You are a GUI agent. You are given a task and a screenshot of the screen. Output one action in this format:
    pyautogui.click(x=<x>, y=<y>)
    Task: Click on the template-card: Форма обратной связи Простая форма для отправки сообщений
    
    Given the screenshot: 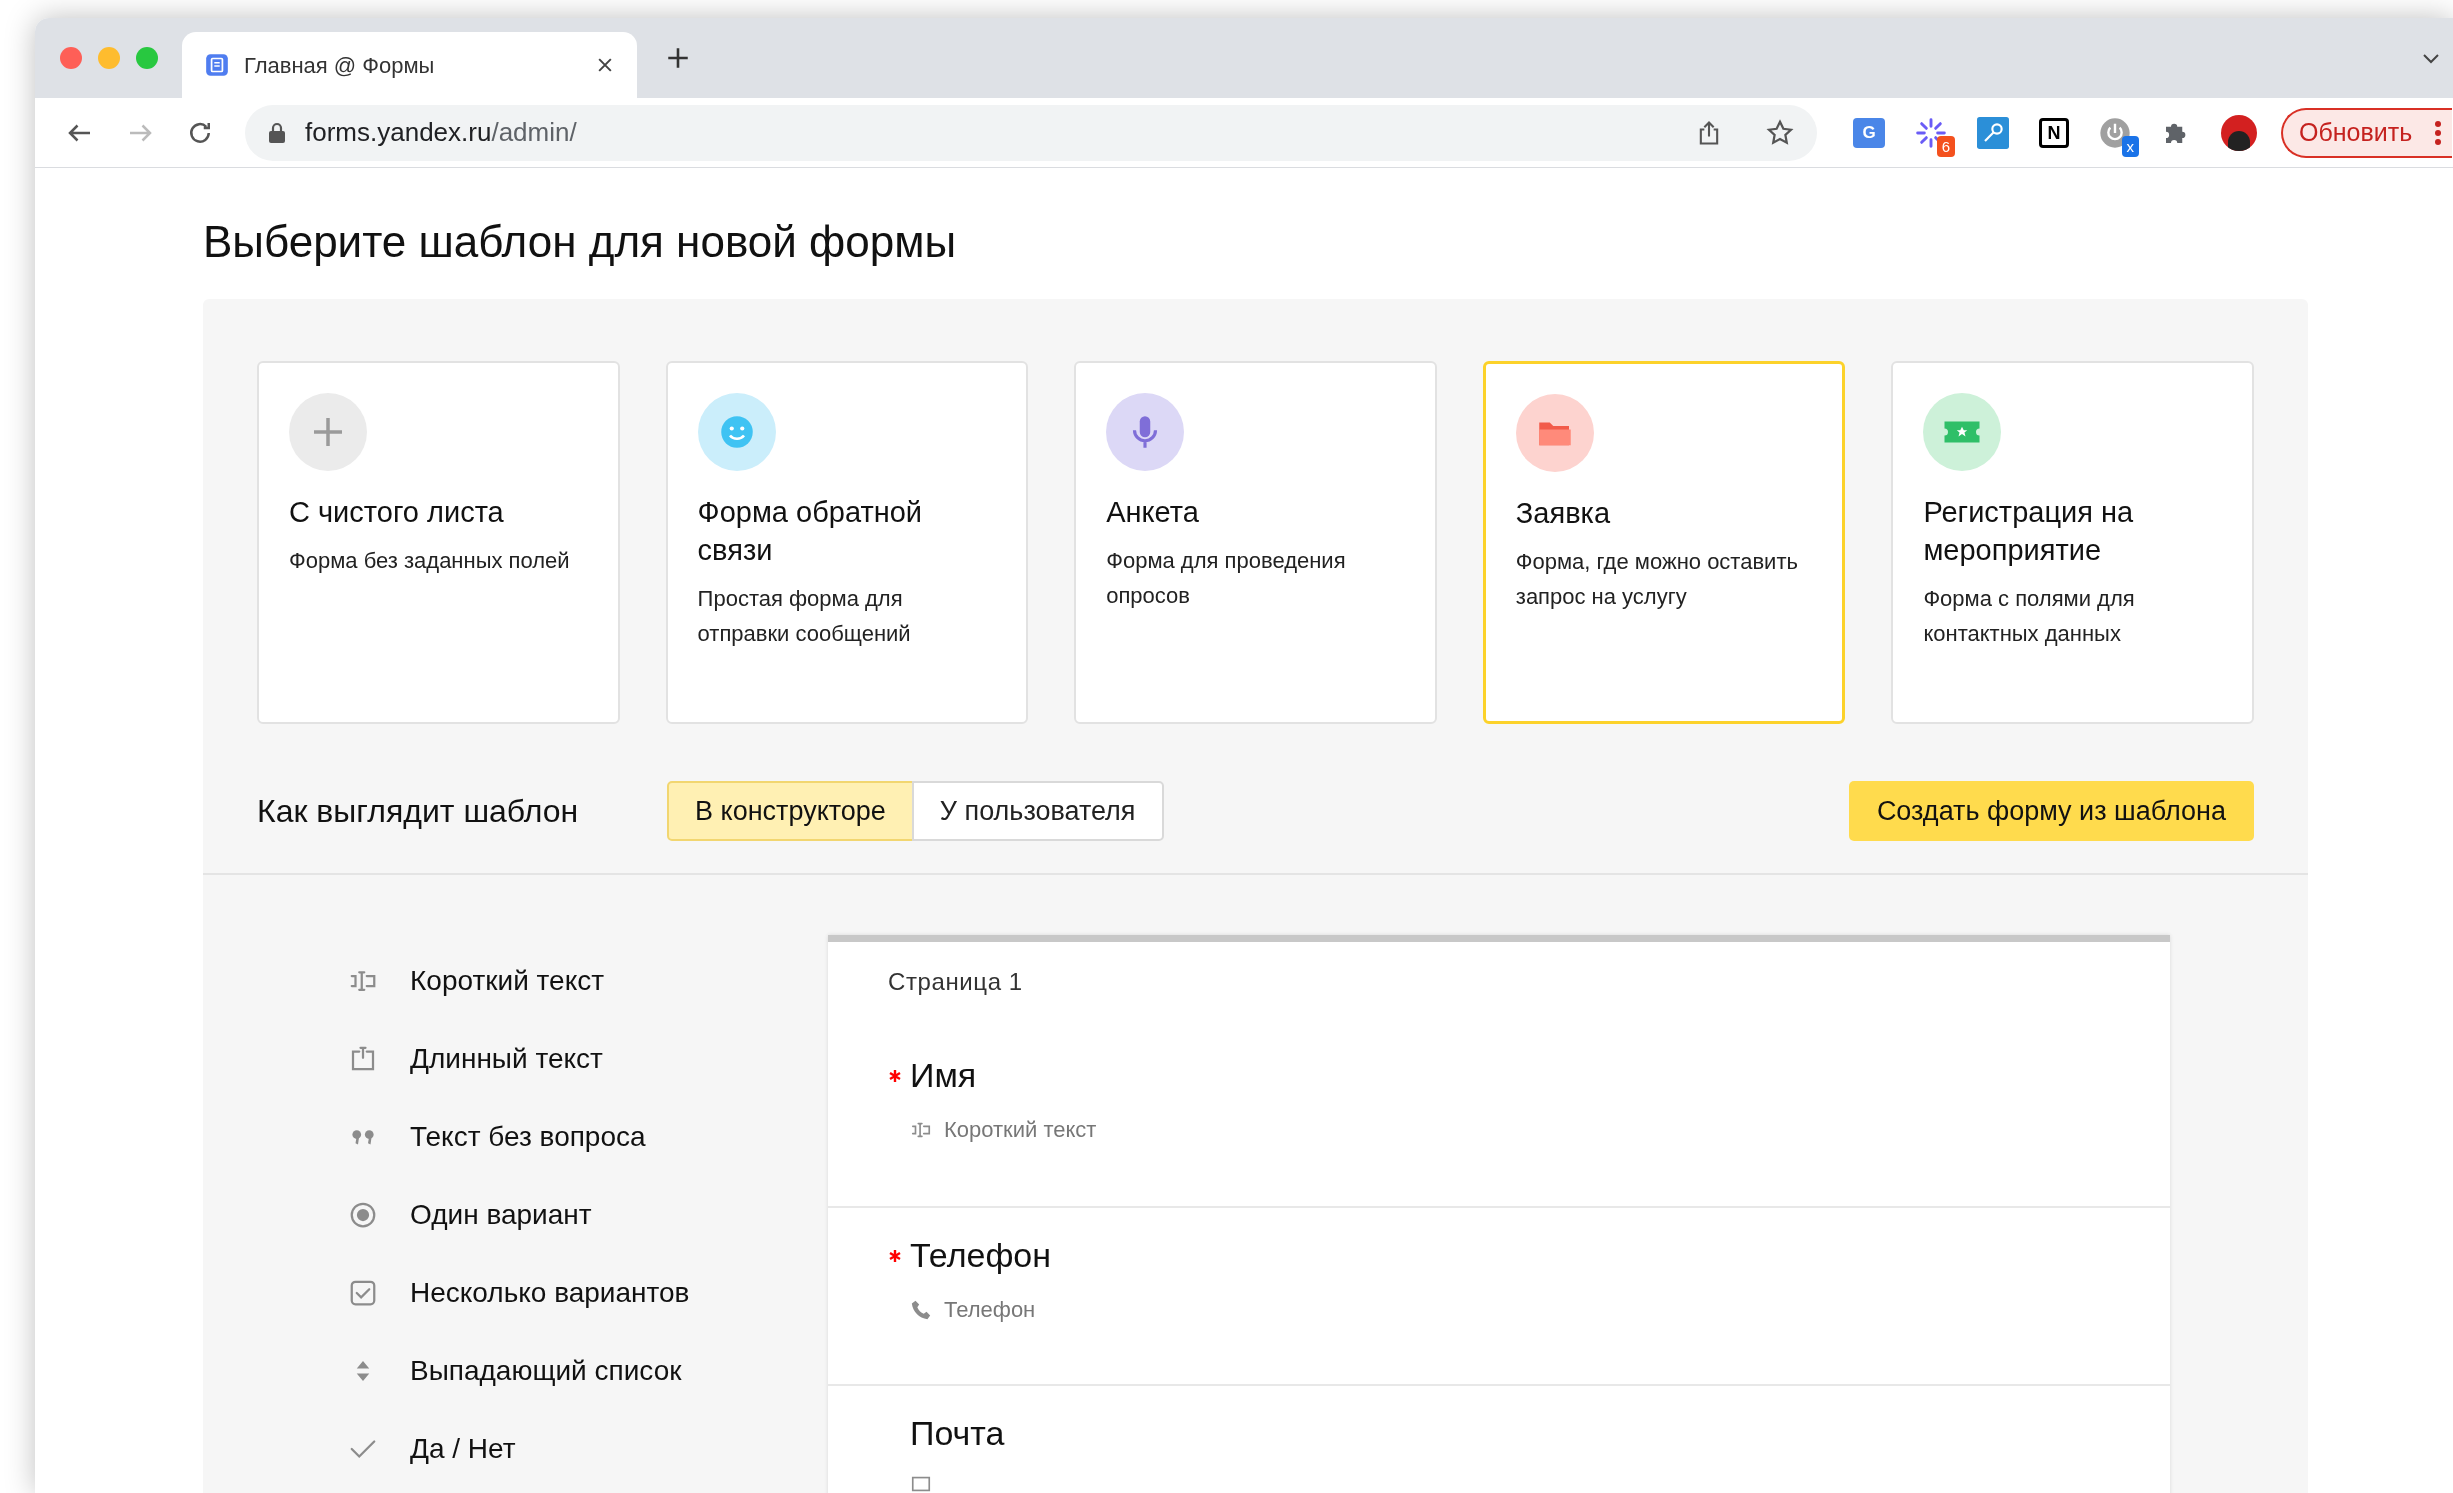 What is the action you would take?
    pyautogui.click(x=847, y=542)
    